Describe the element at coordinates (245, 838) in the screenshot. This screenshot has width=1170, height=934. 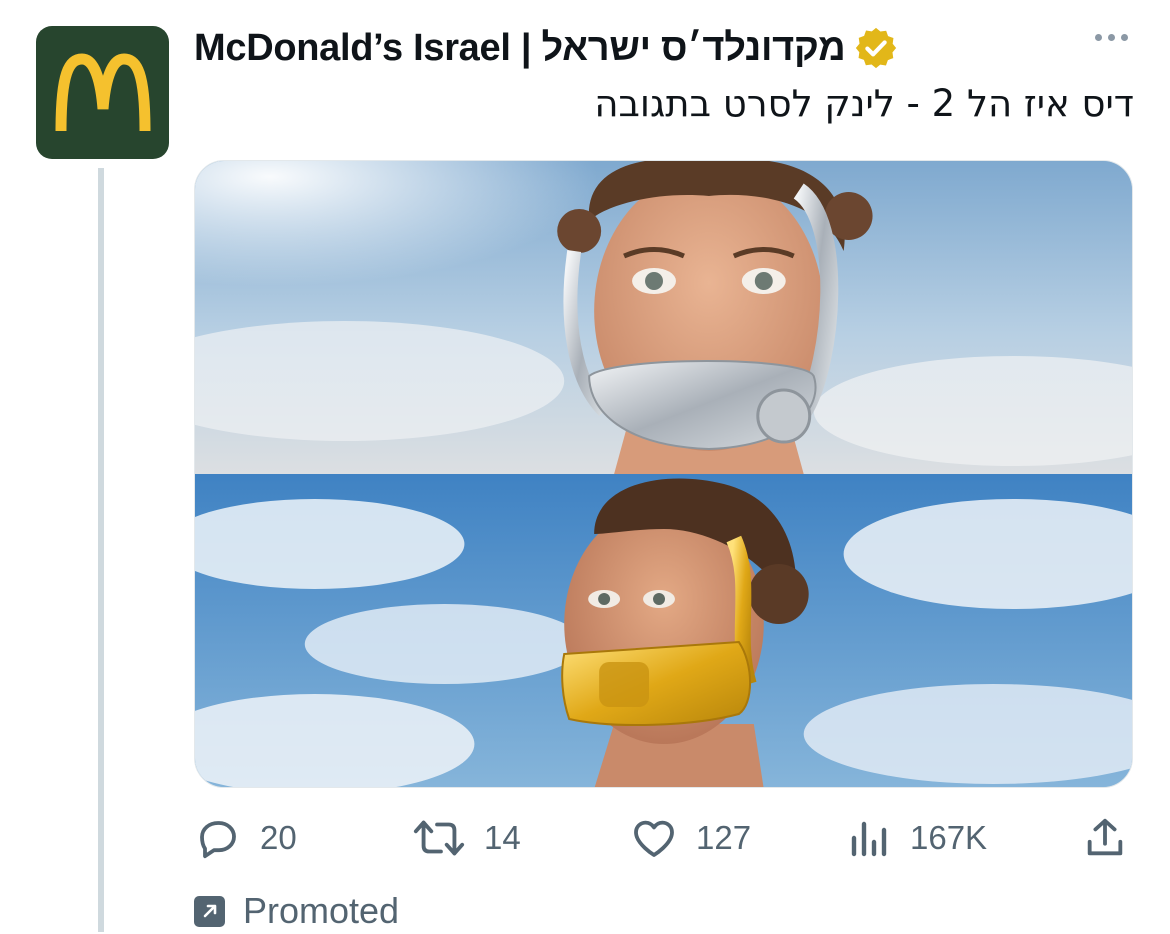
I see `reply-button: 20` at that location.